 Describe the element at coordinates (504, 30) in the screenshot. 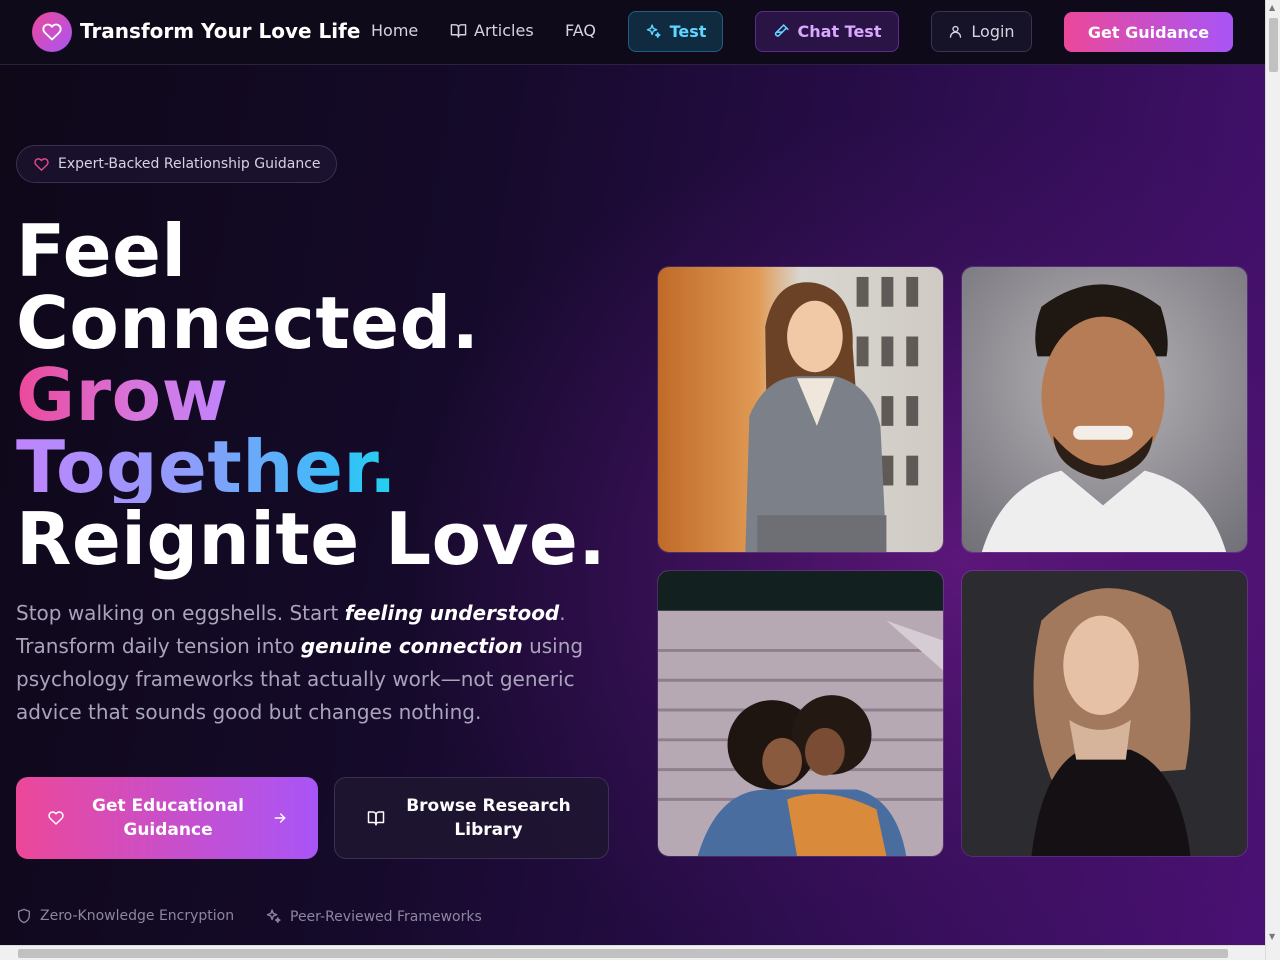

I see `nav-articles-label: Articles` at that location.